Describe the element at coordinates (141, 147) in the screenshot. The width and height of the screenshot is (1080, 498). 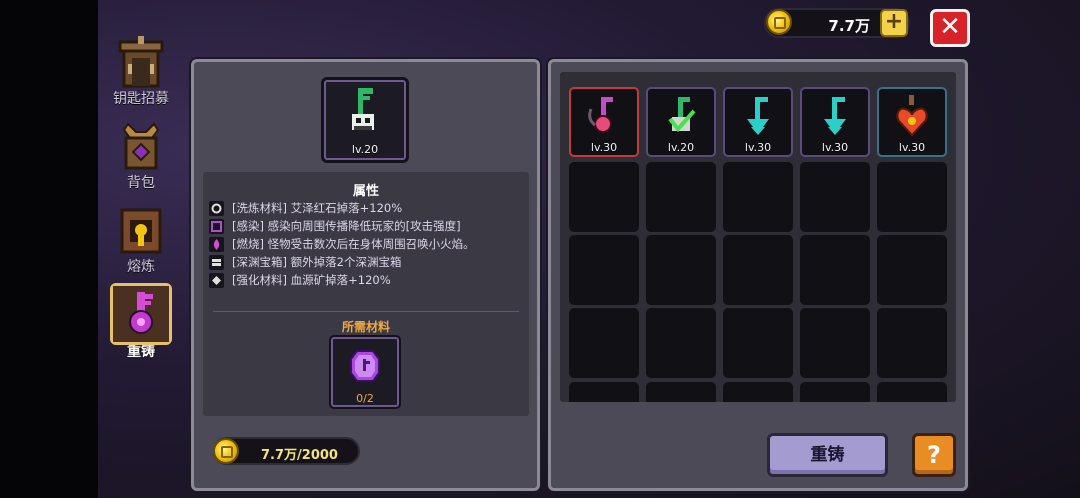
I see `backpack-icon` at that location.